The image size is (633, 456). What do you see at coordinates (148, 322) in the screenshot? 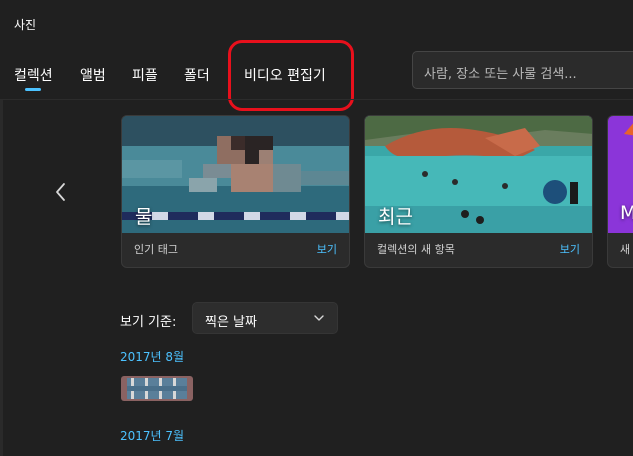
I see `sort-label: 보기 기준:` at bounding box center [148, 322].